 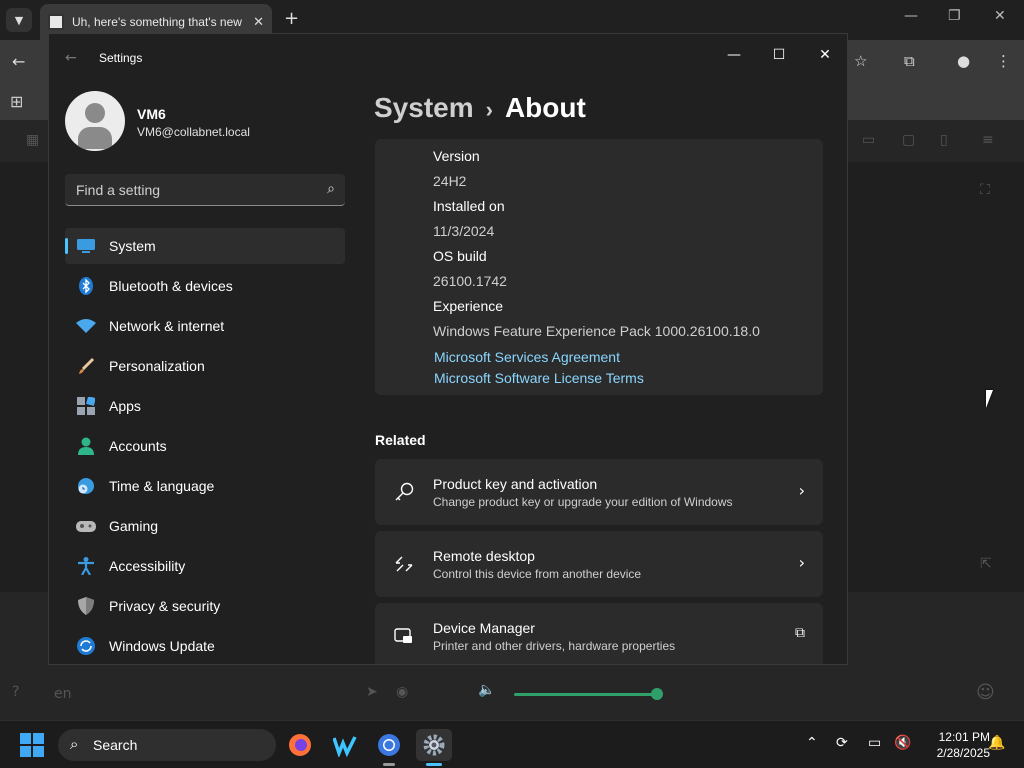 What do you see at coordinates (993, 399) in the screenshot?
I see `mouse-cursor-icon` at bounding box center [993, 399].